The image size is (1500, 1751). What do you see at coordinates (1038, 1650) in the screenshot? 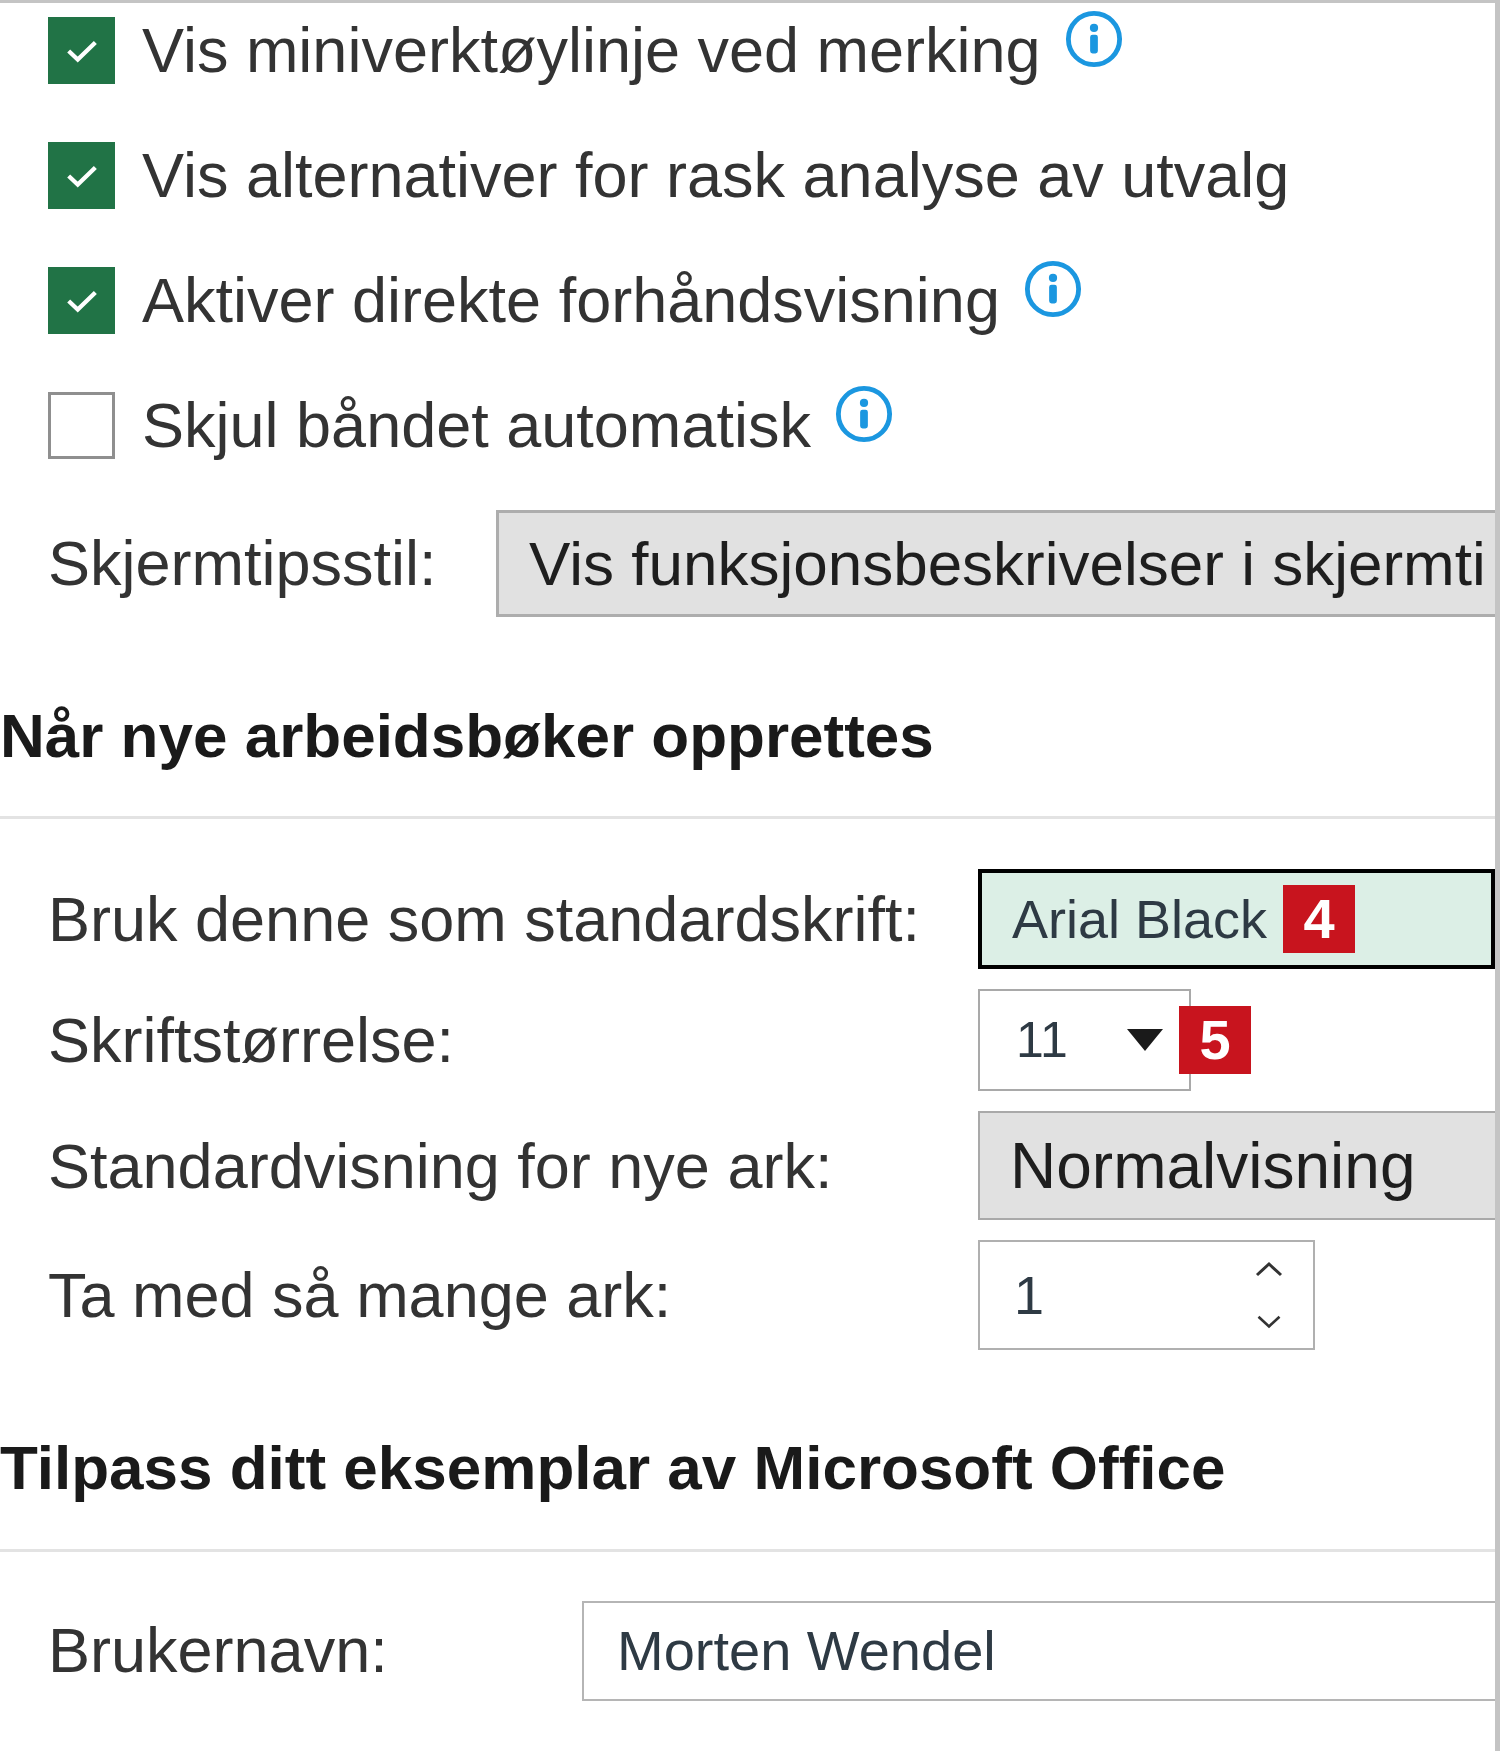
I see `username-field: Morten Wendel` at bounding box center [1038, 1650].